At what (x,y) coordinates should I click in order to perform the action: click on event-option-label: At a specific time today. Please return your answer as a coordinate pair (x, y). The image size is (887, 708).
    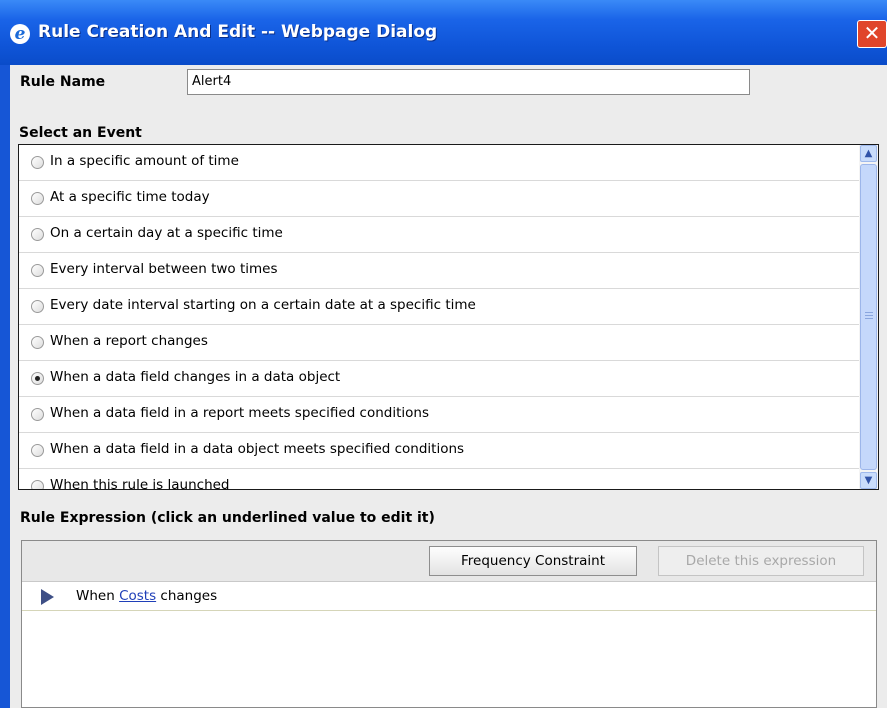
    Looking at the image, I should click on (130, 197).